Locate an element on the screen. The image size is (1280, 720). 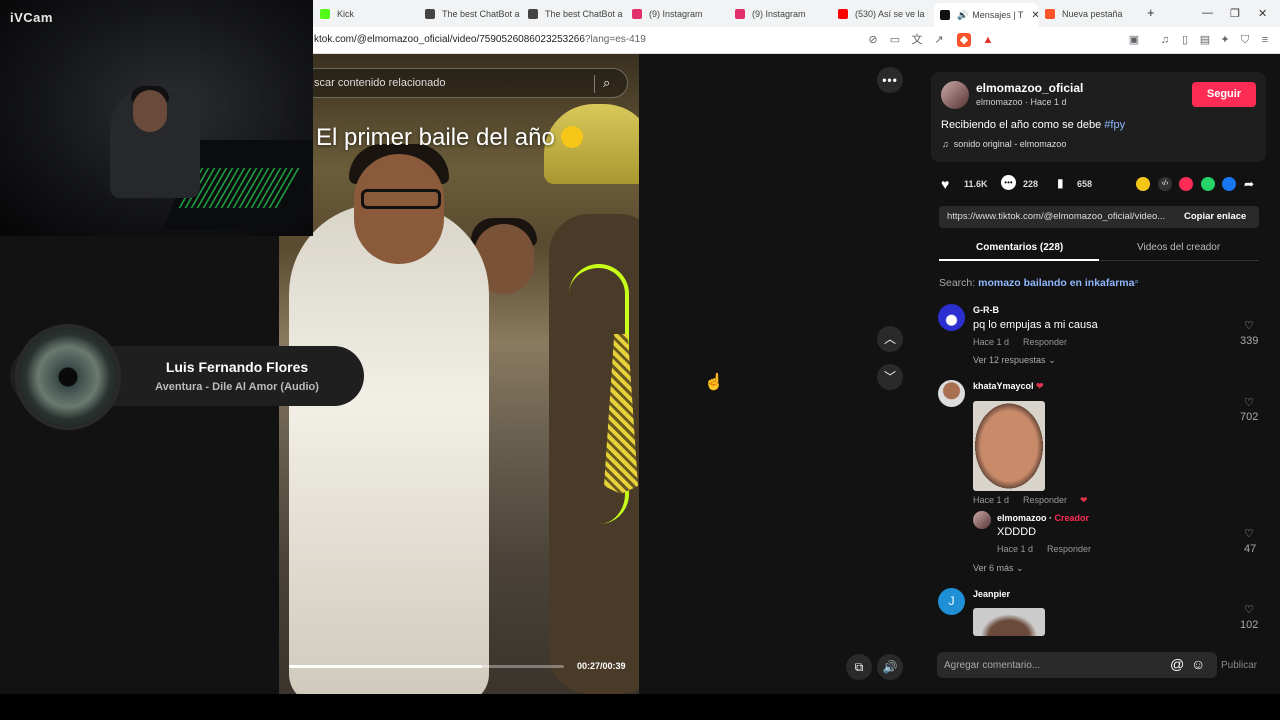
embed-icon: ‹/› is located at coordinates (1165, 184).